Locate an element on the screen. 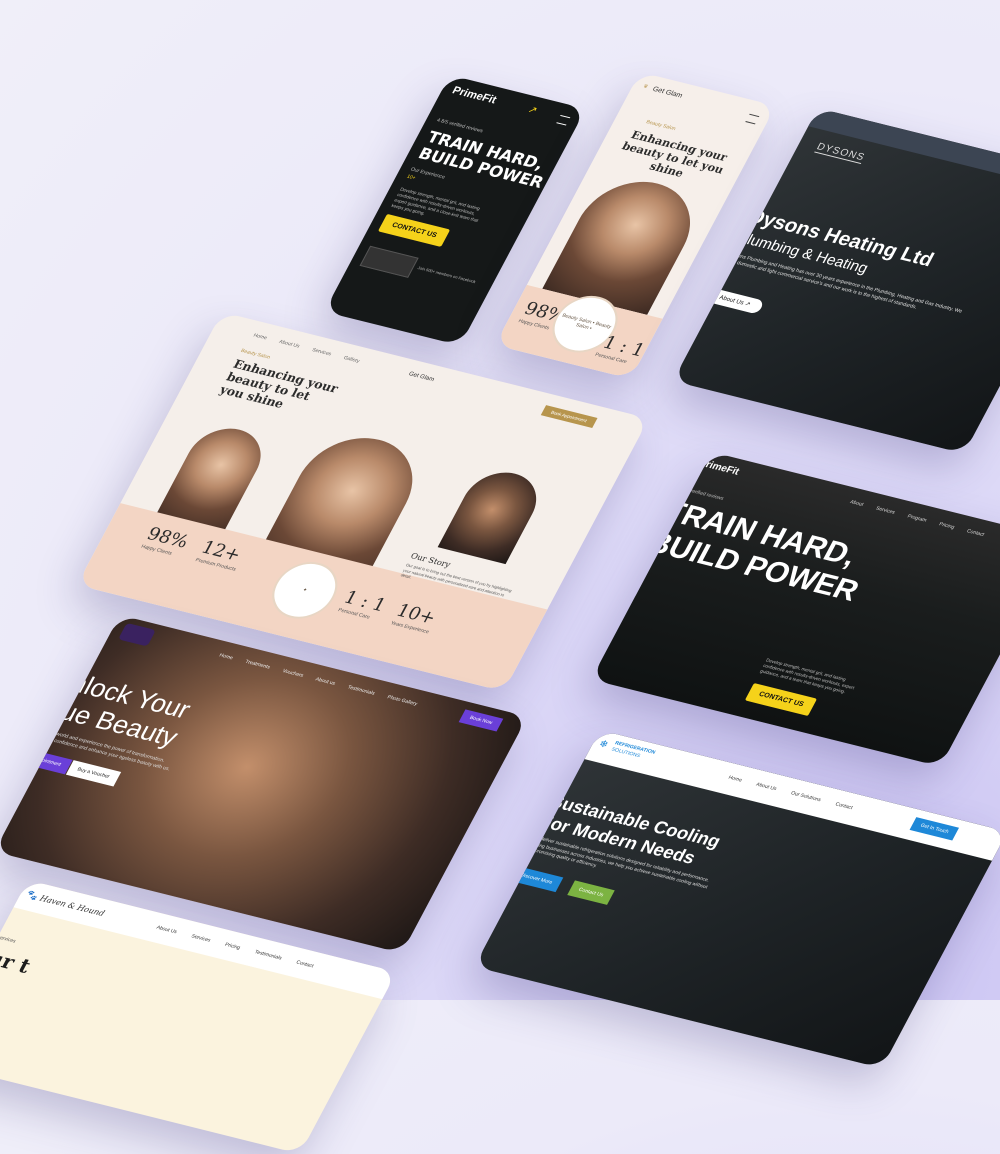 The image size is (1000, 1154). nav-contact: Contact is located at coordinates (976, 533).